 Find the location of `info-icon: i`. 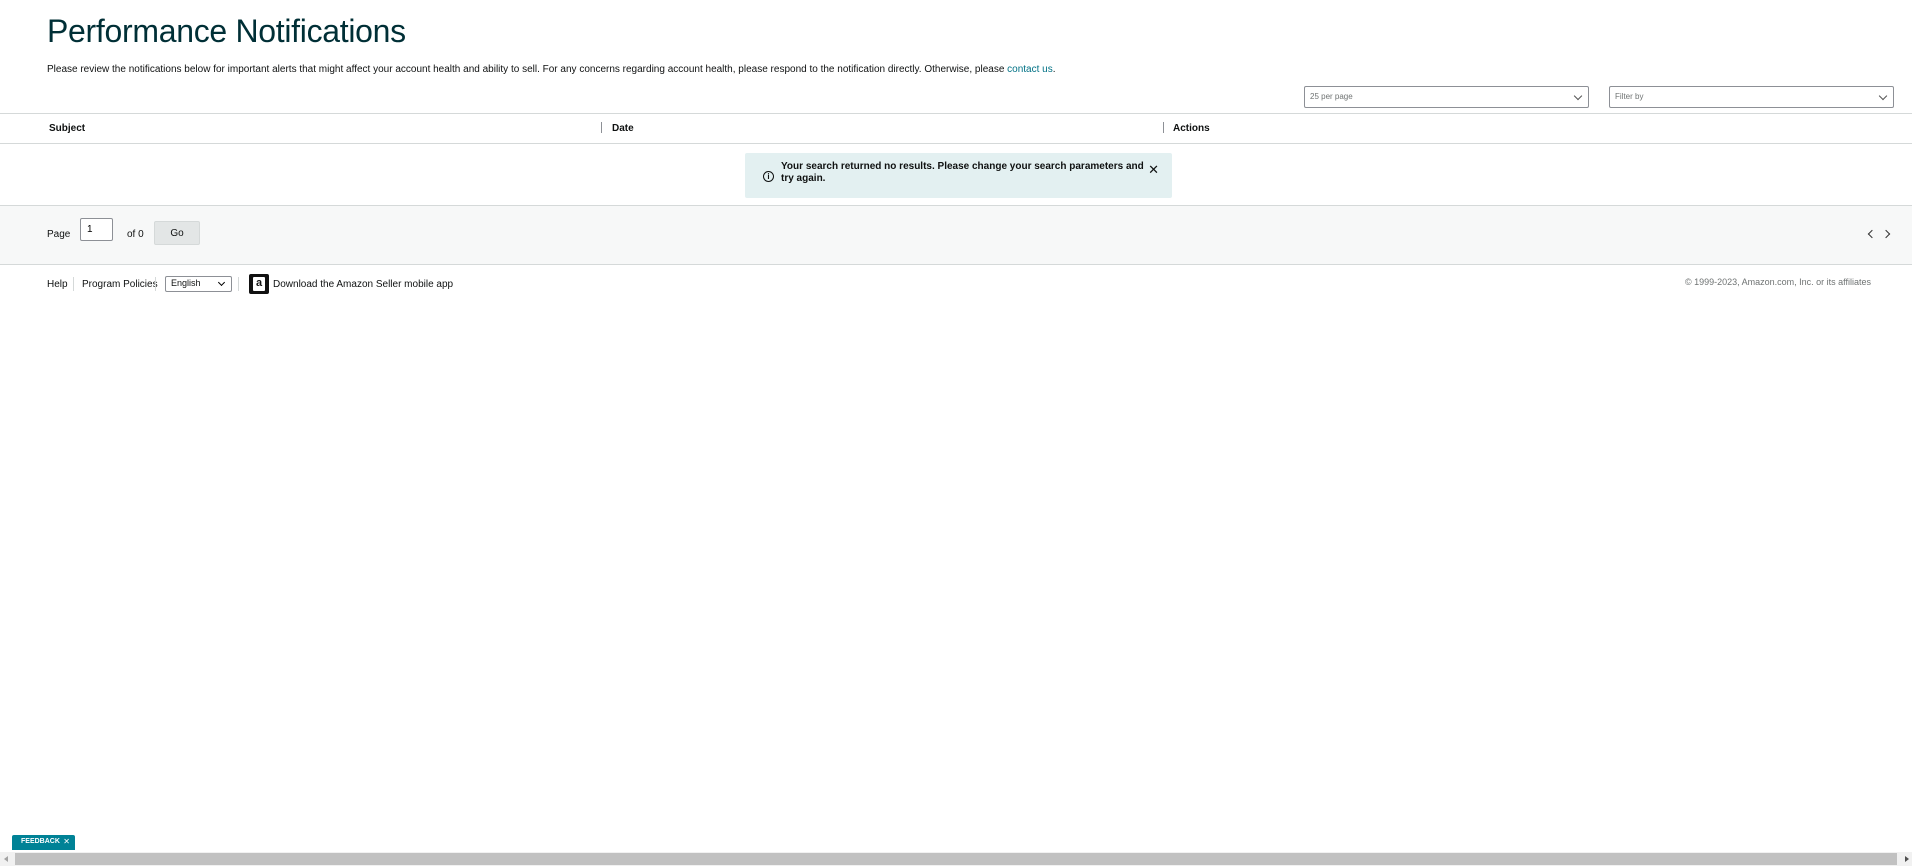

info-icon: i is located at coordinates (768, 176).